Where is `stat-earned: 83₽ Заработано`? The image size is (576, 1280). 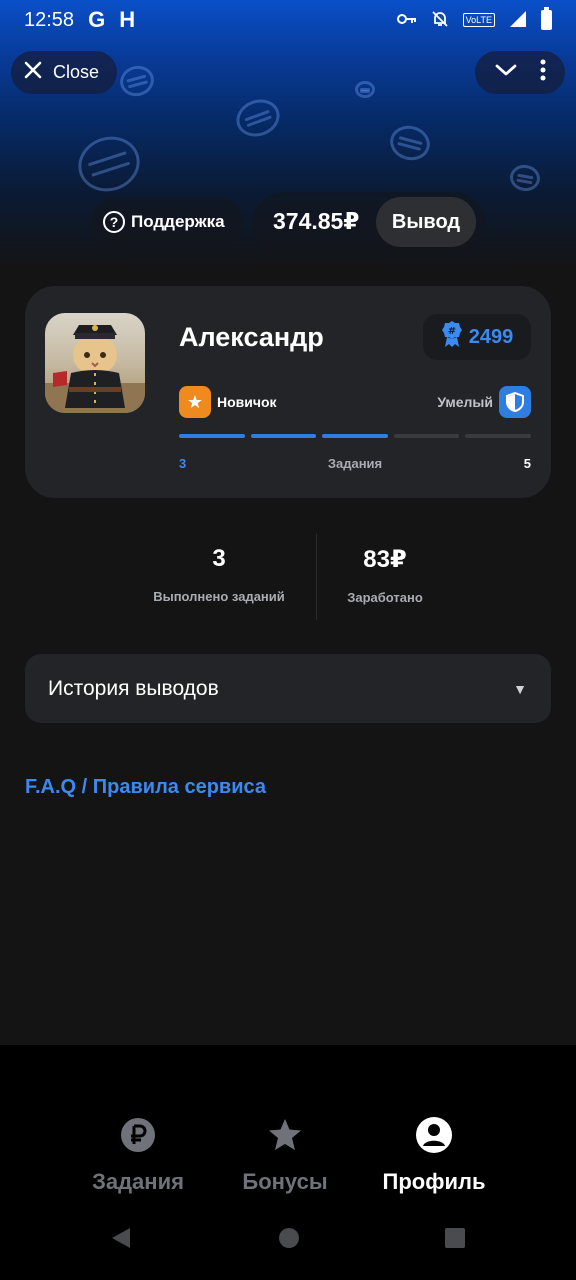 stat-earned: 83₽ Заработано is located at coordinates (385, 575).